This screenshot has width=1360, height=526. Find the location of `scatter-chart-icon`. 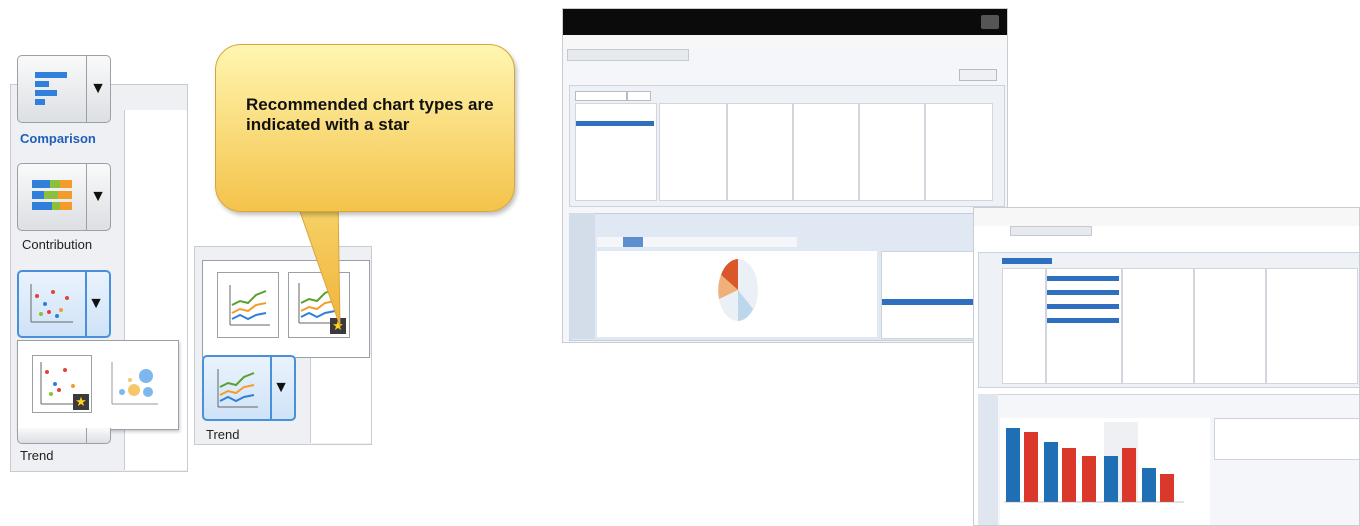

scatter-chart-icon is located at coordinates (51, 303).